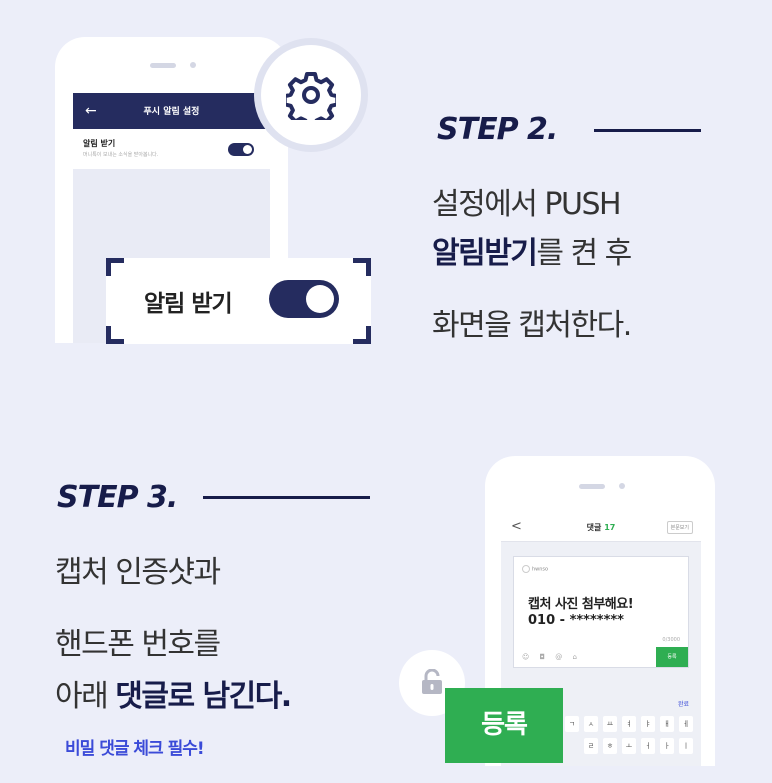 This screenshot has height=783, width=772. I want to click on settings-title: 푸시 알림 설정, so click(171, 112).